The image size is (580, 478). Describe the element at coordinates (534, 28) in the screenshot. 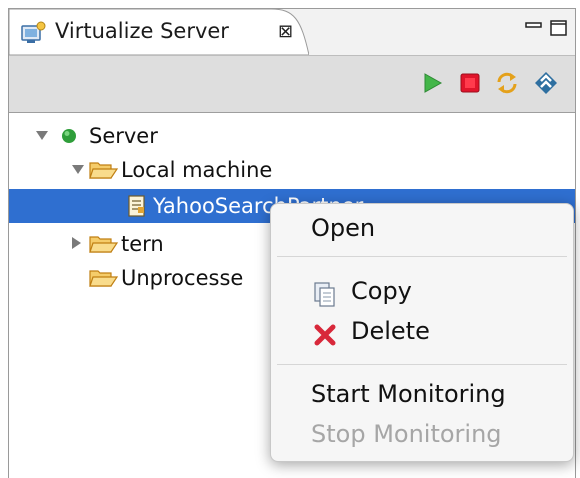

I see `minimize-icon` at that location.